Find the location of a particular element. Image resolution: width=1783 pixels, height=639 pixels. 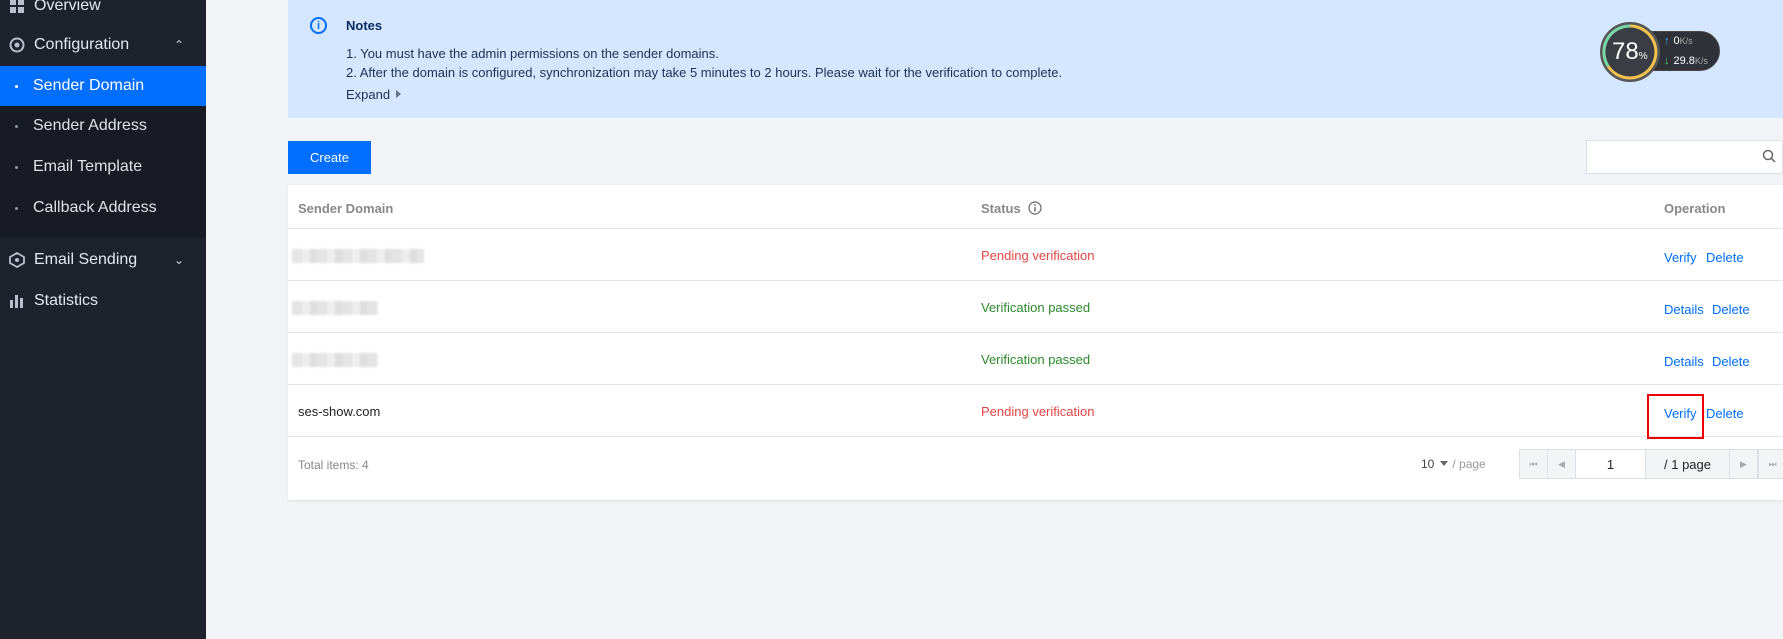

search-input is located at coordinates (1684, 157).